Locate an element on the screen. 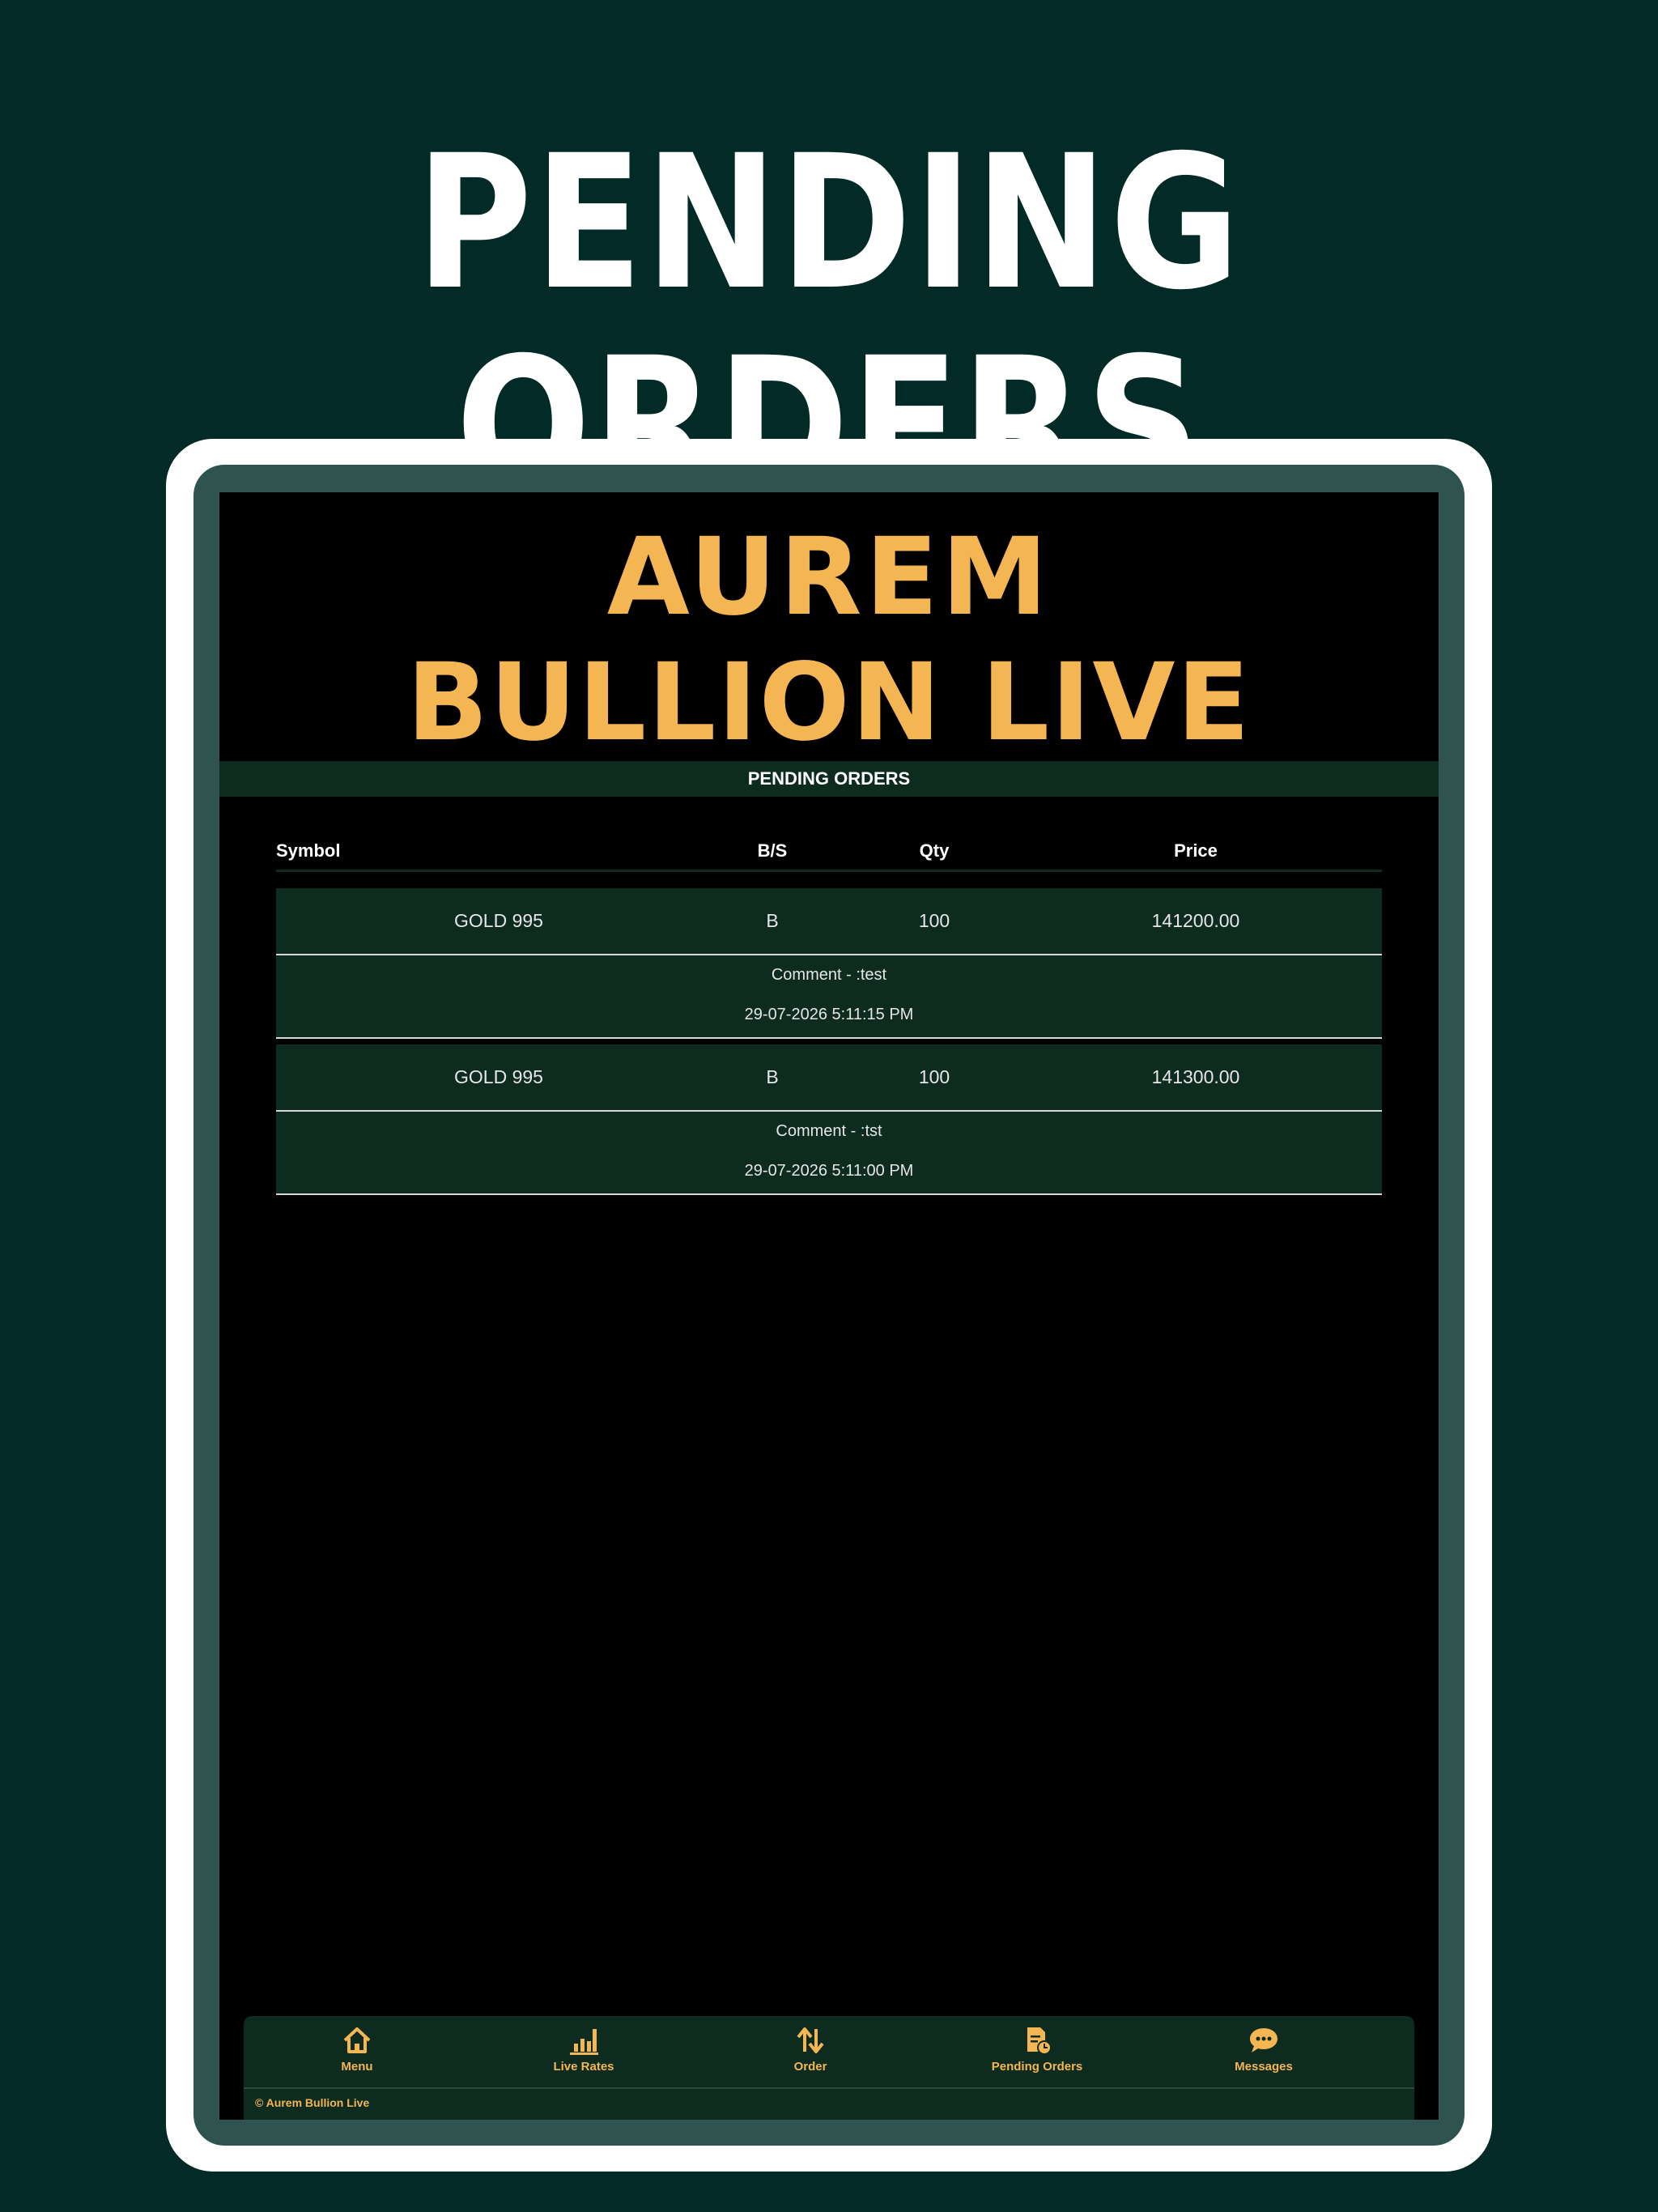 This screenshot has width=1658, height=2212. up-down-arrows-icon is located at coordinates (810, 2040).